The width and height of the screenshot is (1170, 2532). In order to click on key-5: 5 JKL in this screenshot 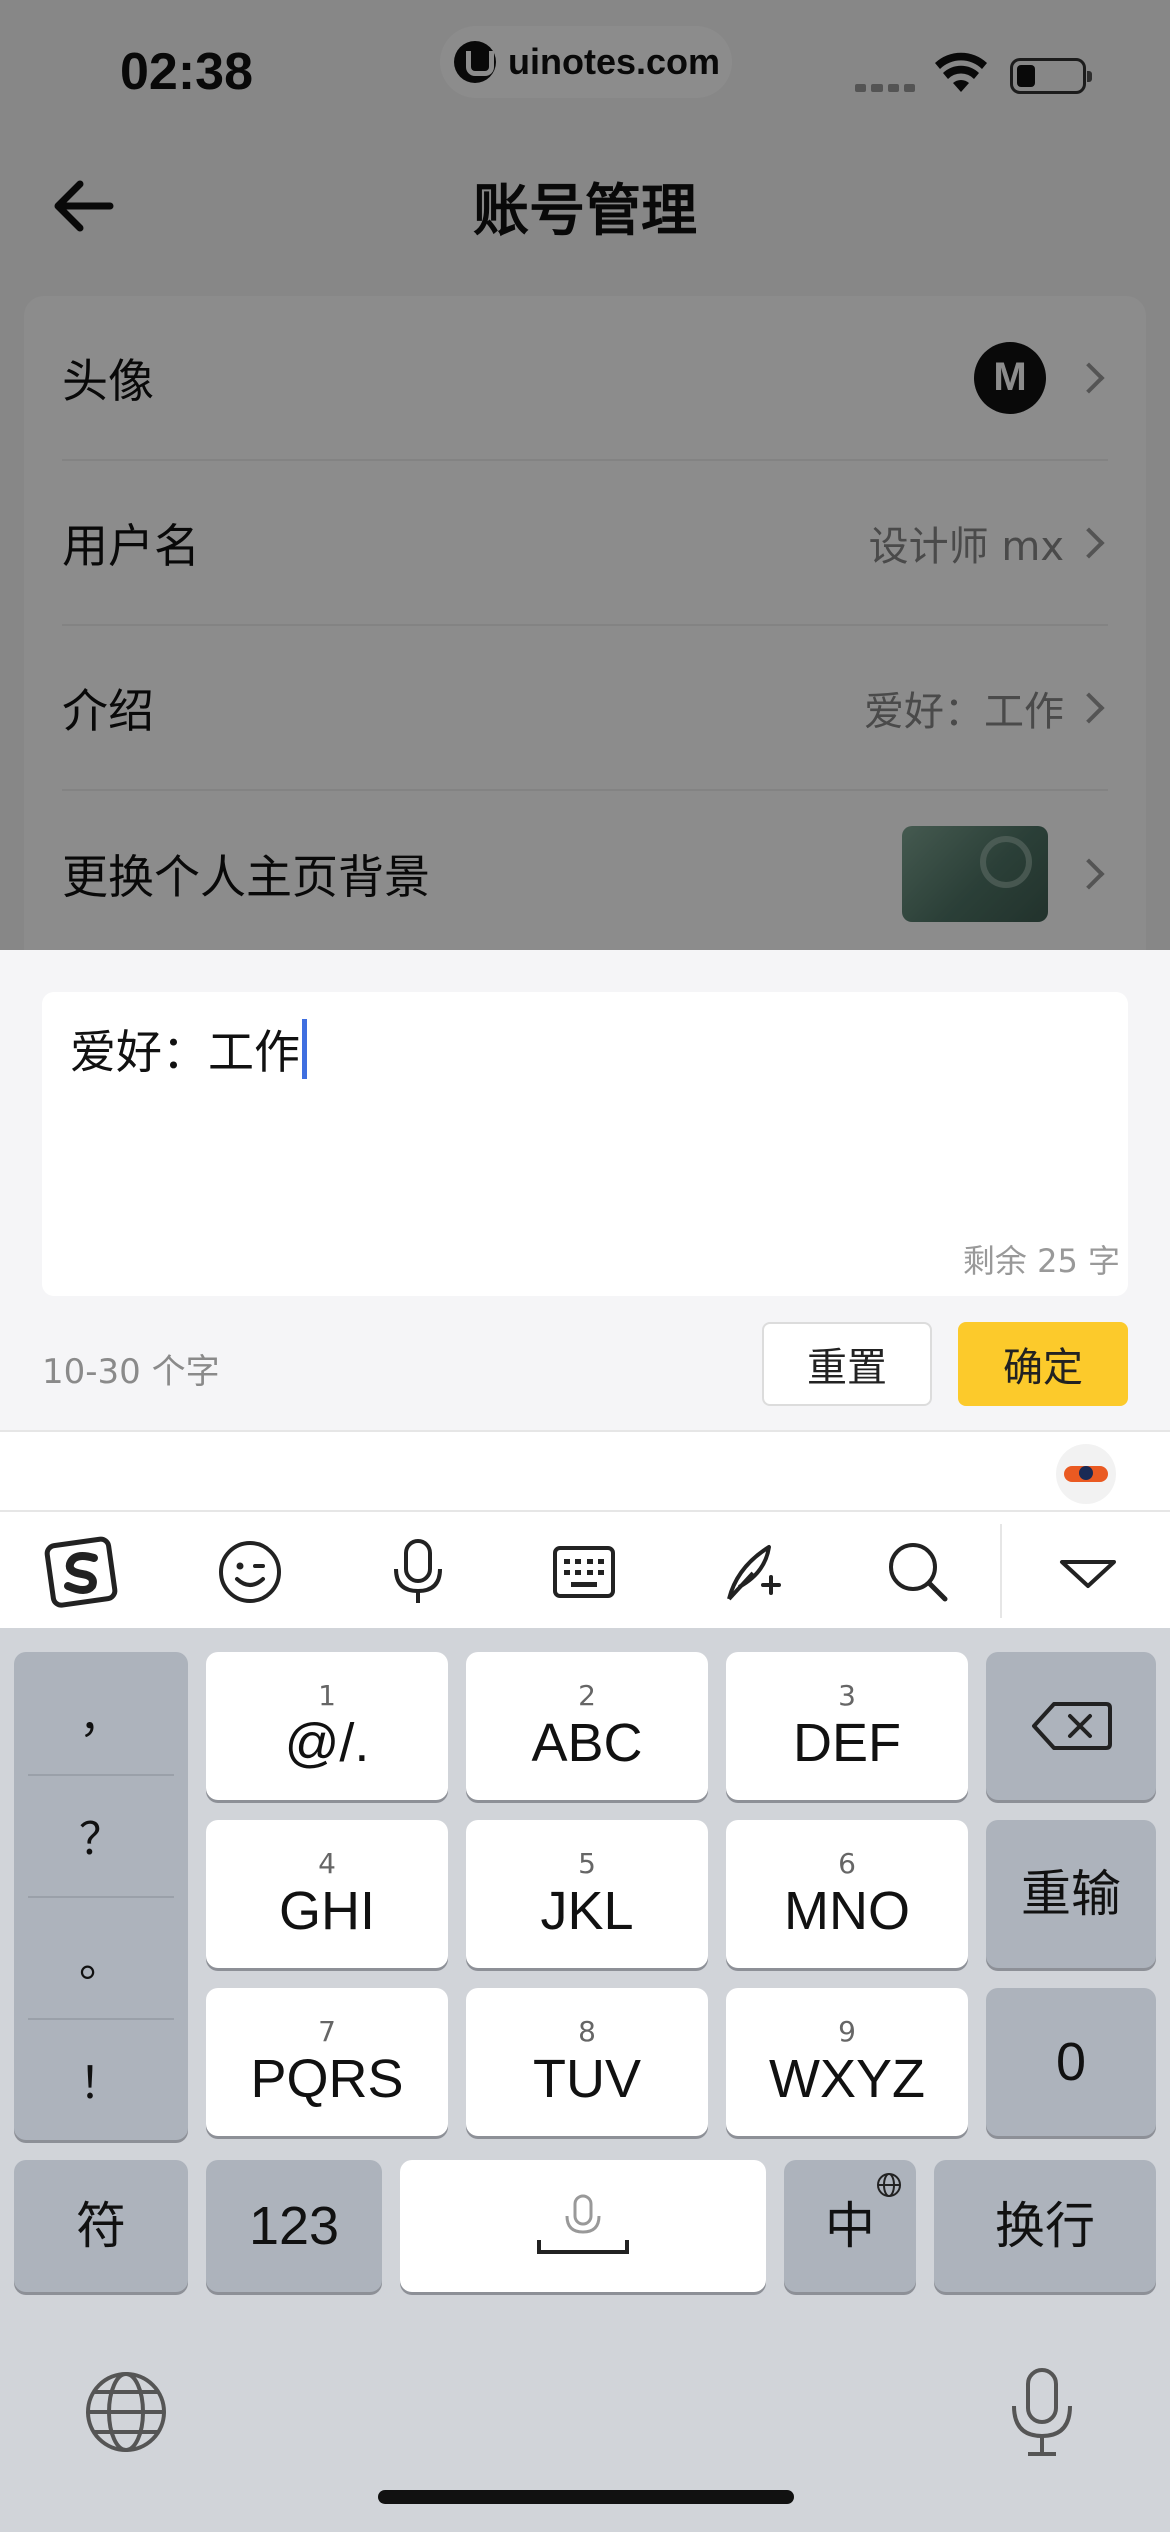, I will do `click(587, 1894)`.